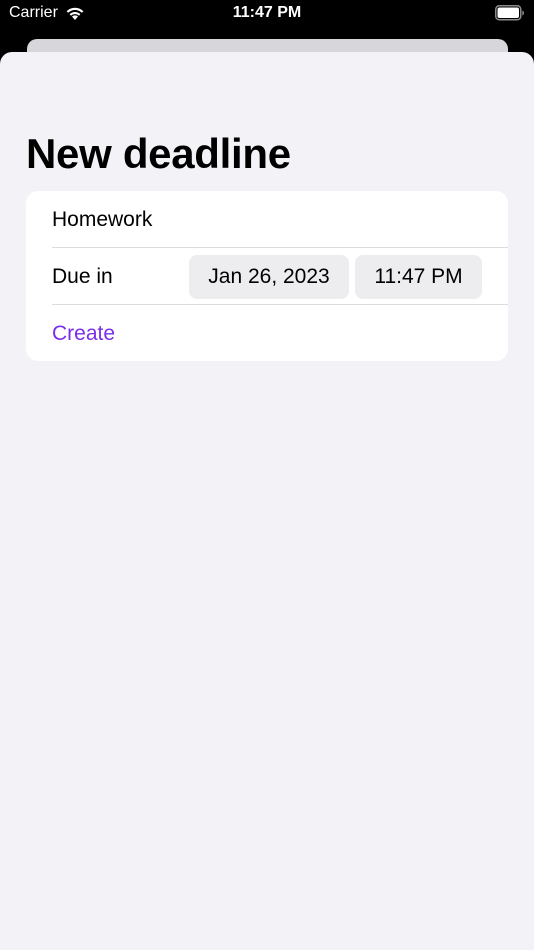 Image resolution: width=534 pixels, height=950 pixels. I want to click on create-button: Create, so click(83, 334).